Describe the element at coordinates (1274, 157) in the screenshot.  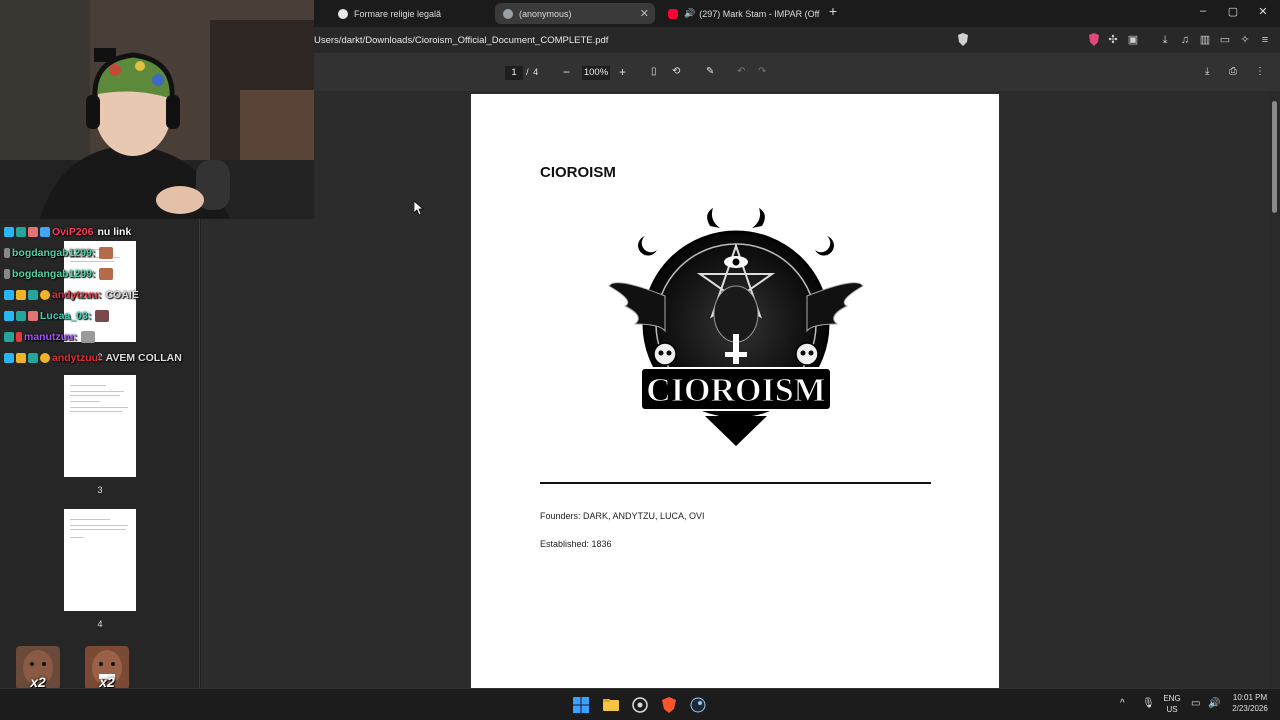
I see `scrollbar-thumb` at that location.